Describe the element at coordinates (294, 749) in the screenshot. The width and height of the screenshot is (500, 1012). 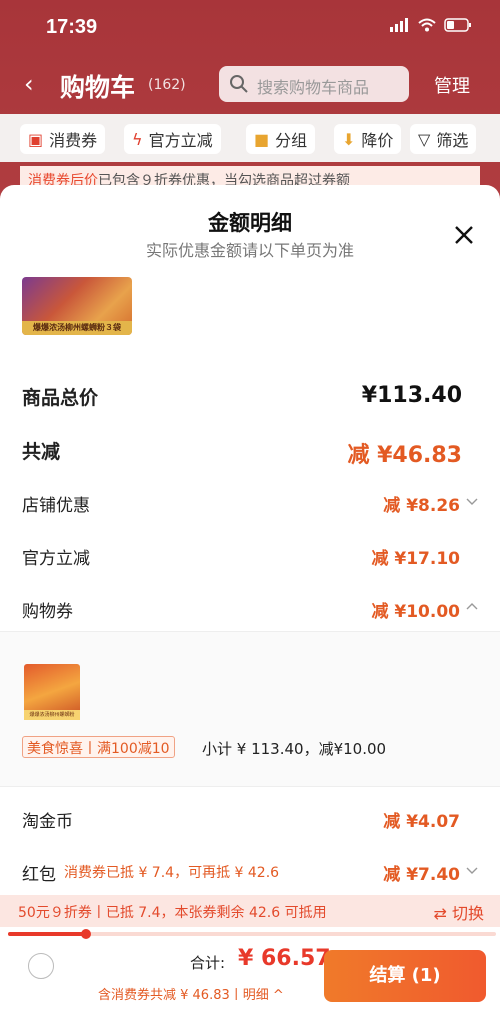
I see `coupon-subtotal: 小计 ¥ 113.40，减¥10.00` at that location.